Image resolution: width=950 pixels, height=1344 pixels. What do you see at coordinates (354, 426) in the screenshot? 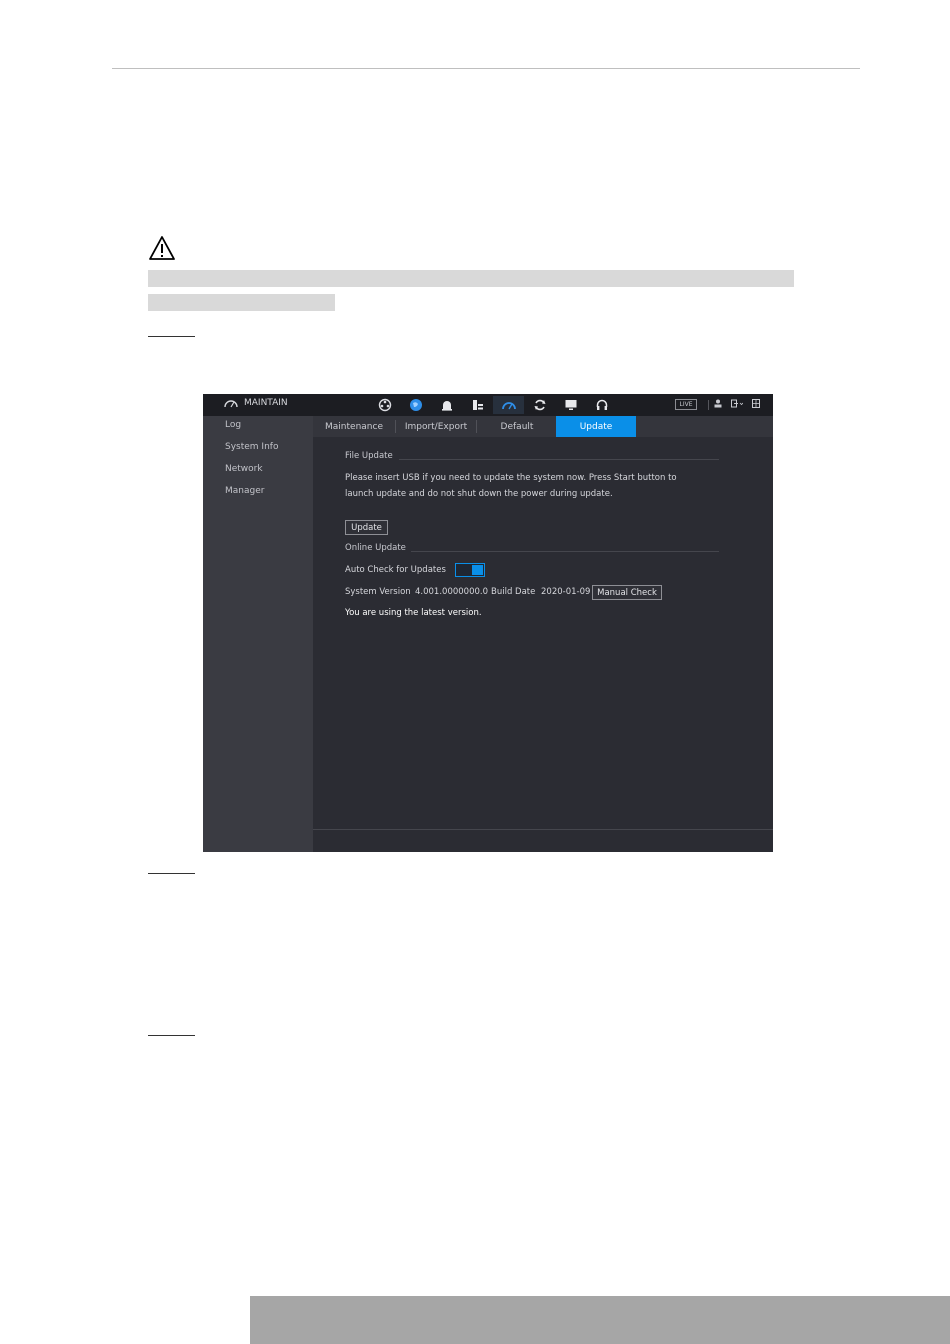
I see `tab-maintenance: Maintenance` at bounding box center [354, 426].